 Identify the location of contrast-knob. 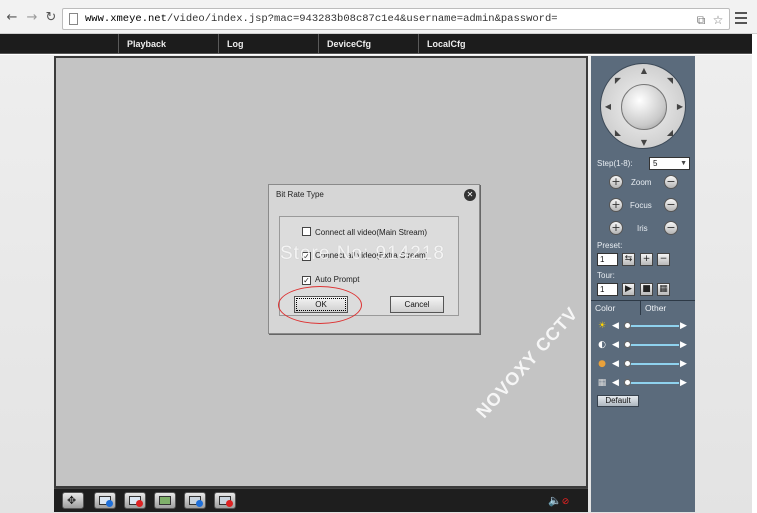
(627, 344).